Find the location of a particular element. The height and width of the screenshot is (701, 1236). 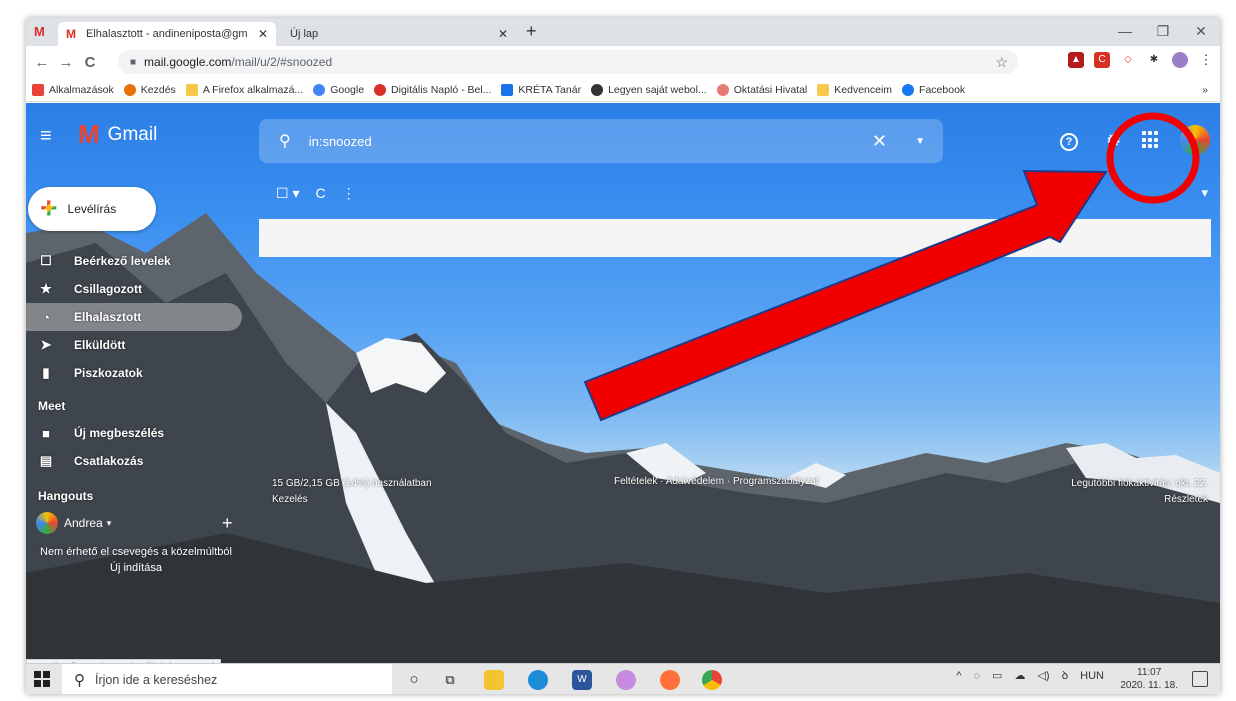

bookmark-item: KRÉTA Tanár is located at coordinates (541, 89).